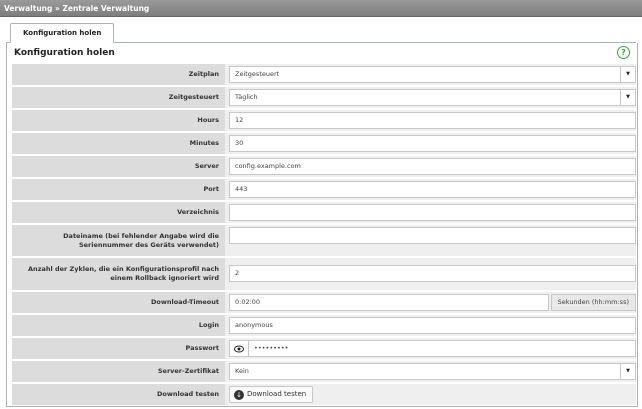  I want to click on row-verzeichnis: Verzeichnis, so click(324, 212).